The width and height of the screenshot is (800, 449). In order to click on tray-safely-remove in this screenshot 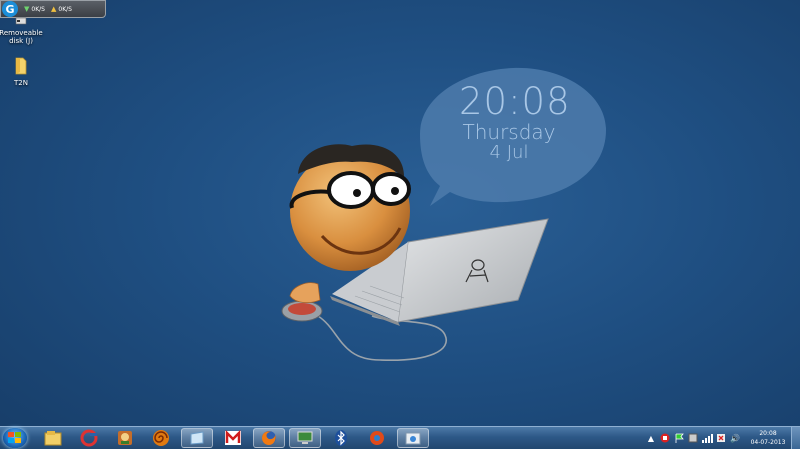, I will do `click(721, 438)`.